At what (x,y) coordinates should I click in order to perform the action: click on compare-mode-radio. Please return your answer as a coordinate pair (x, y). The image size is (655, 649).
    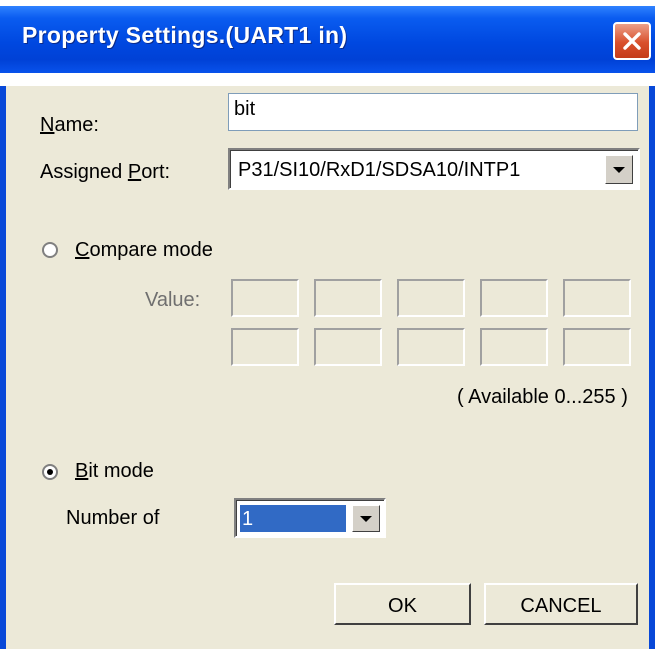
    Looking at the image, I should click on (50, 250).